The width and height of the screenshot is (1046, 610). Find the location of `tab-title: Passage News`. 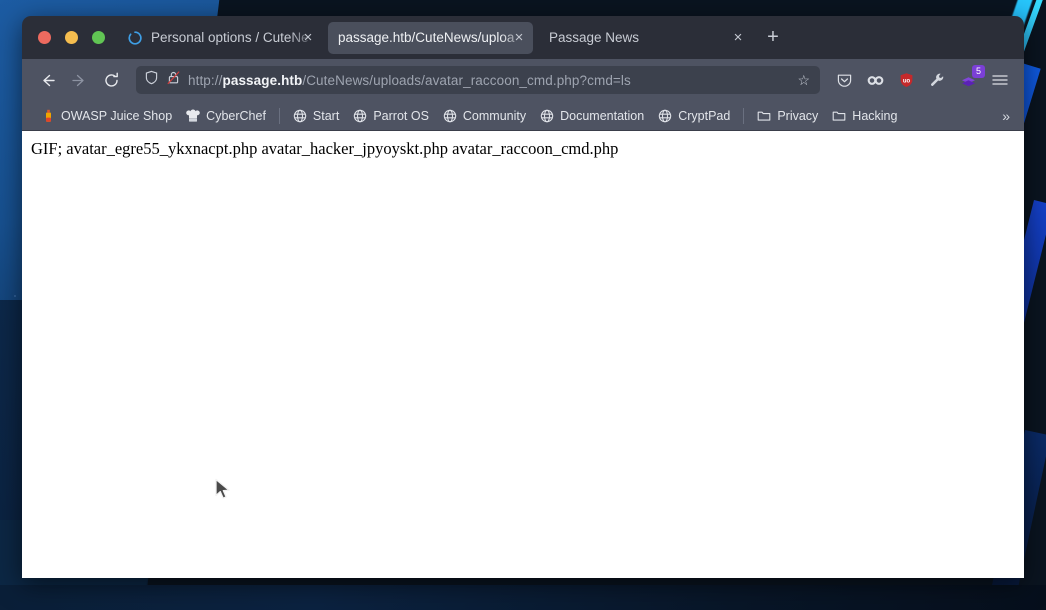

tab-title: Passage News is located at coordinates (594, 37).